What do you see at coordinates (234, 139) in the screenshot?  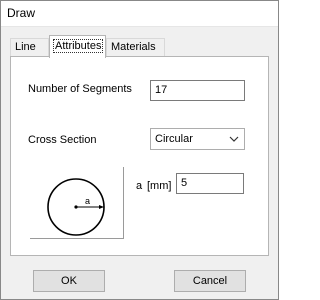 I see `chevron-down-icon` at bounding box center [234, 139].